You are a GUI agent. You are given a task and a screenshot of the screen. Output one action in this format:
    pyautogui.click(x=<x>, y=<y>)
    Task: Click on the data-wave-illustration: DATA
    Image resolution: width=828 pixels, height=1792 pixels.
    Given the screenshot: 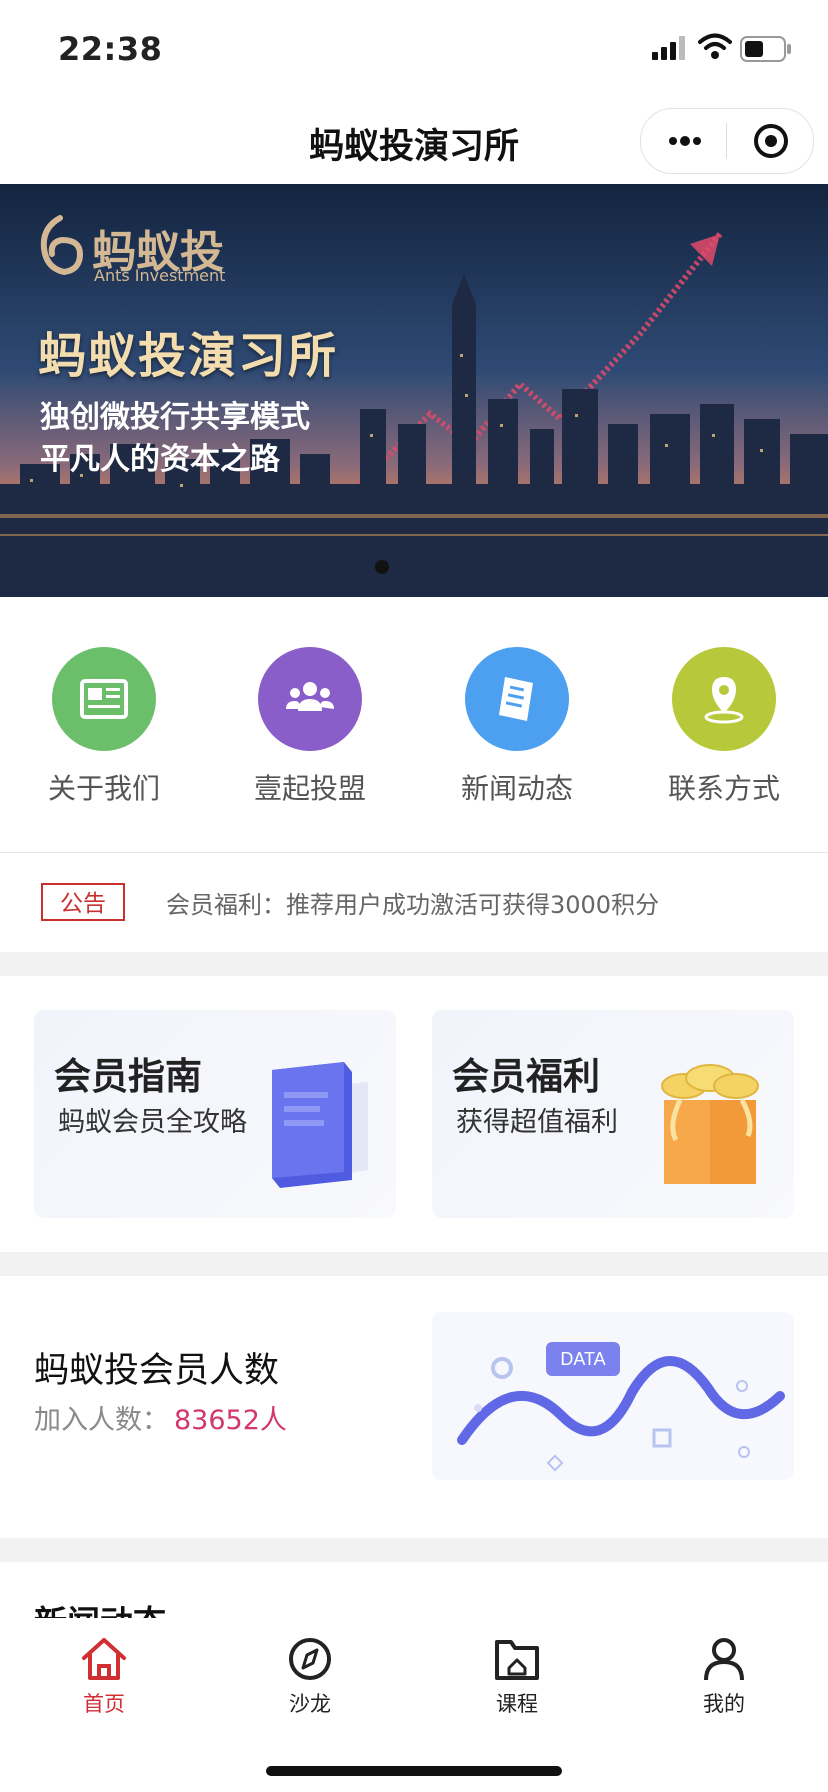 What is the action you would take?
    pyautogui.click(x=613, y=1396)
    